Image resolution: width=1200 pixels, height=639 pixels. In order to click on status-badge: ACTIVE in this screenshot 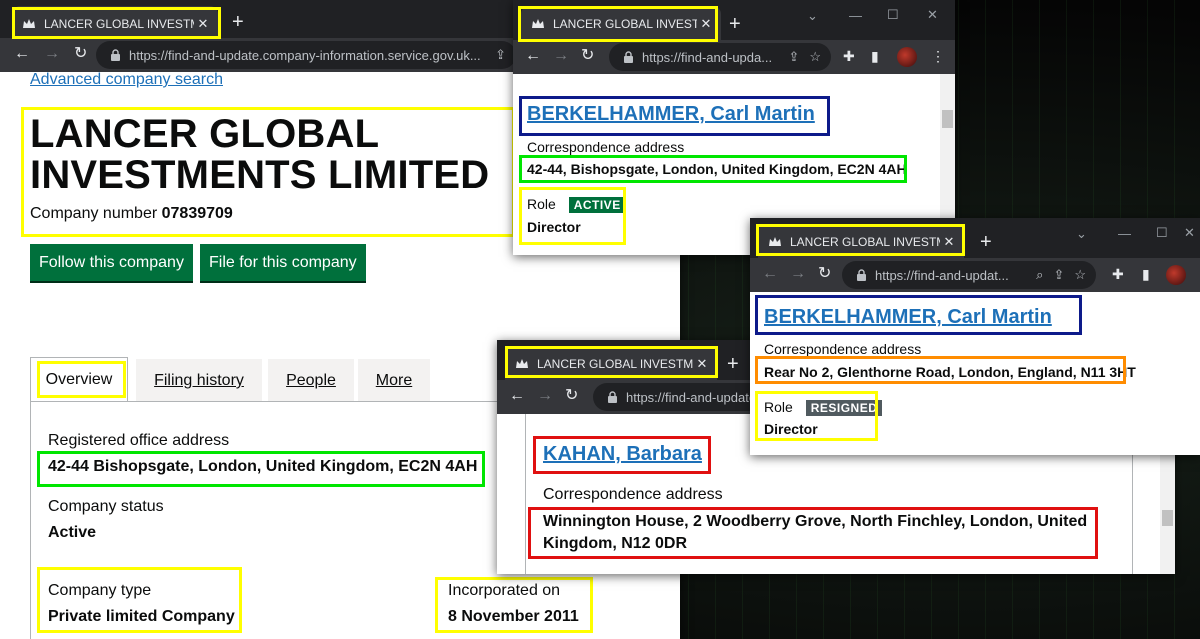, I will do `click(597, 205)`.